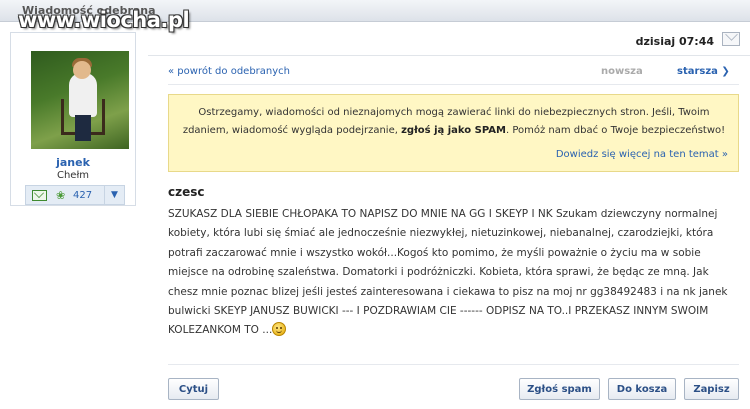 Image resolution: width=750 pixels, height=409 pixels. Describe the element at coordinates (703, 71) in the screenshot. I see `older-message-link: starsza ❯` at that location.